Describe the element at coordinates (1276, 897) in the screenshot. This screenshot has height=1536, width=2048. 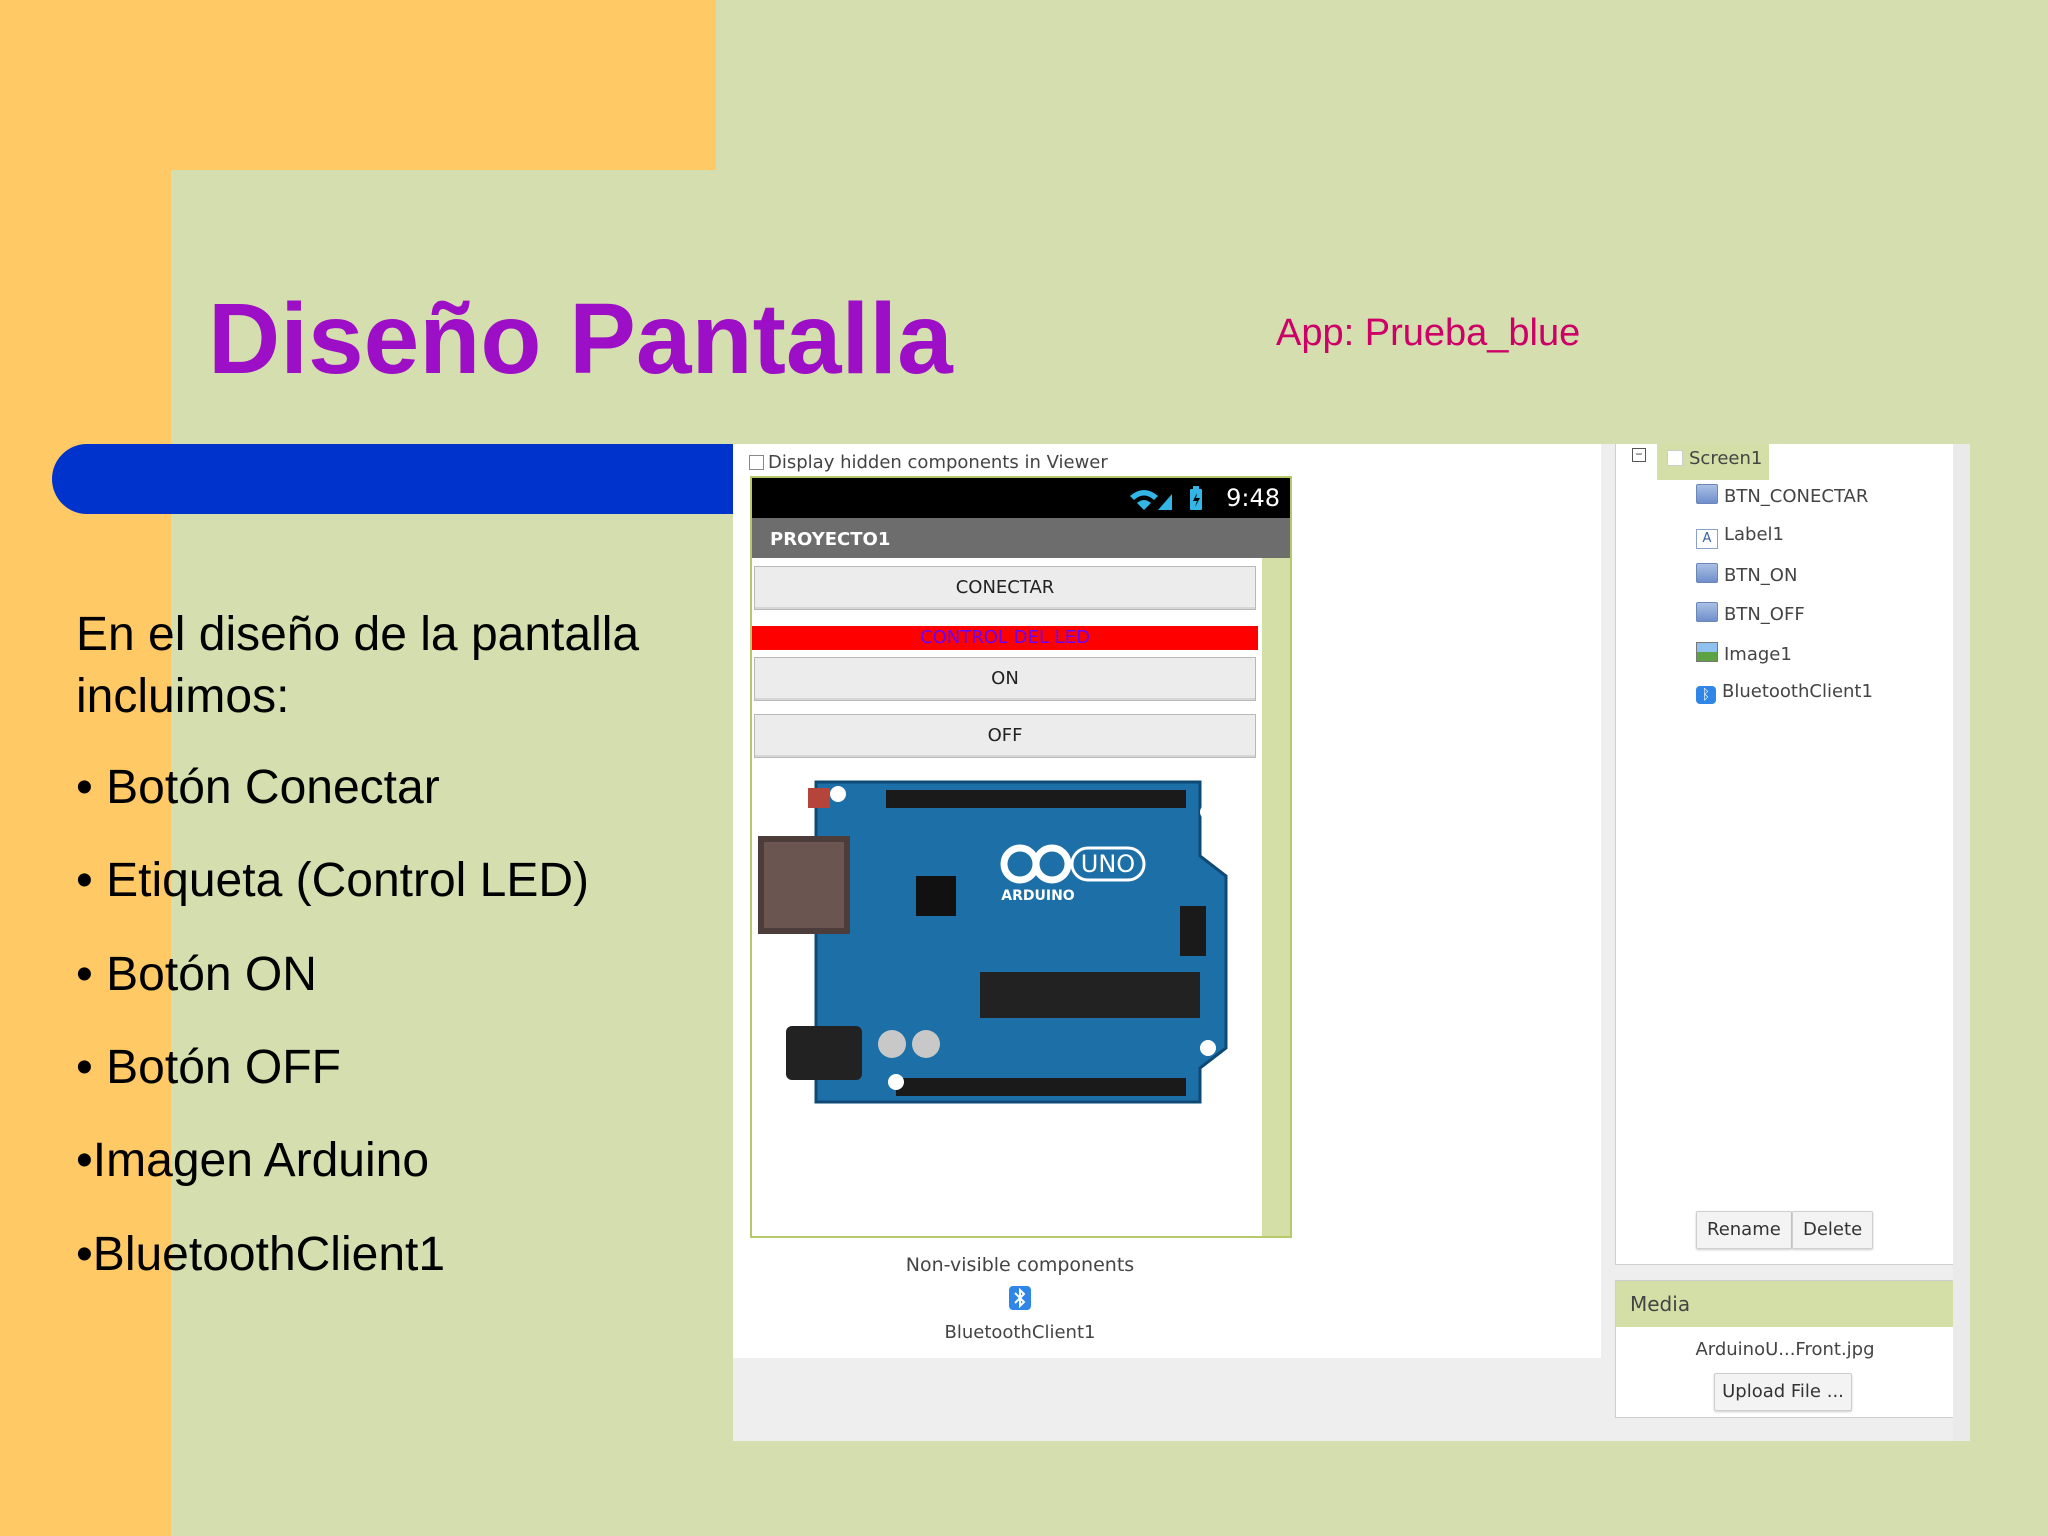
I see `phone-scroll-strip` at that location.